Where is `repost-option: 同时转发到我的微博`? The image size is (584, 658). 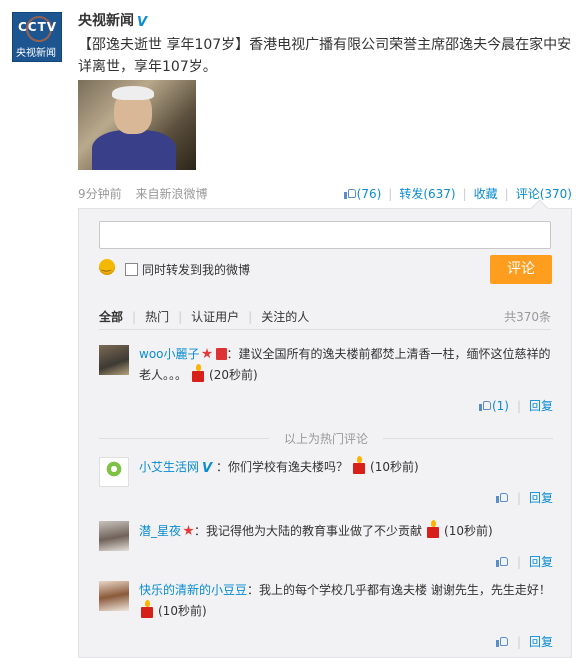
repost-option: 同时转发到我的微博 is located at coordinates (187, 269).